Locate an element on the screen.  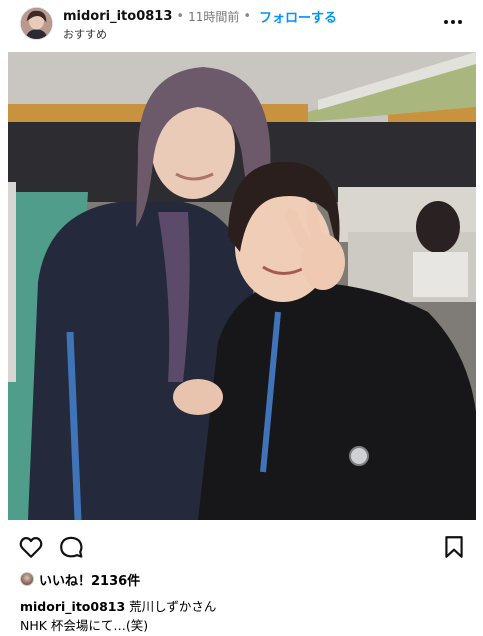
post-header: midori_ito0813 • 11時間前 • フォローする おすすめ is located at coordinates (241, 25).